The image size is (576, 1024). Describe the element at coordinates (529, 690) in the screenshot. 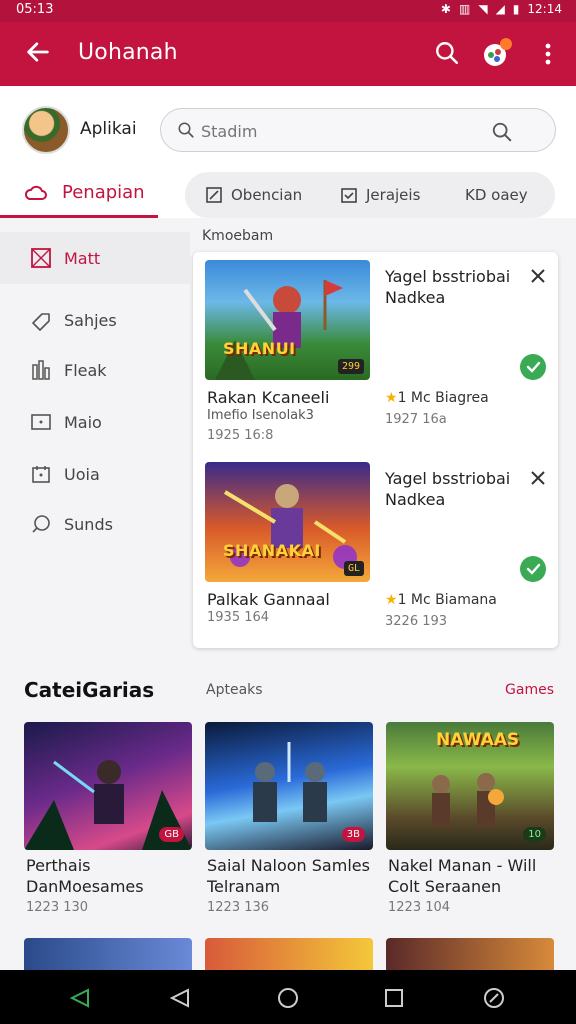

I see `categories-link: Games` at that location.